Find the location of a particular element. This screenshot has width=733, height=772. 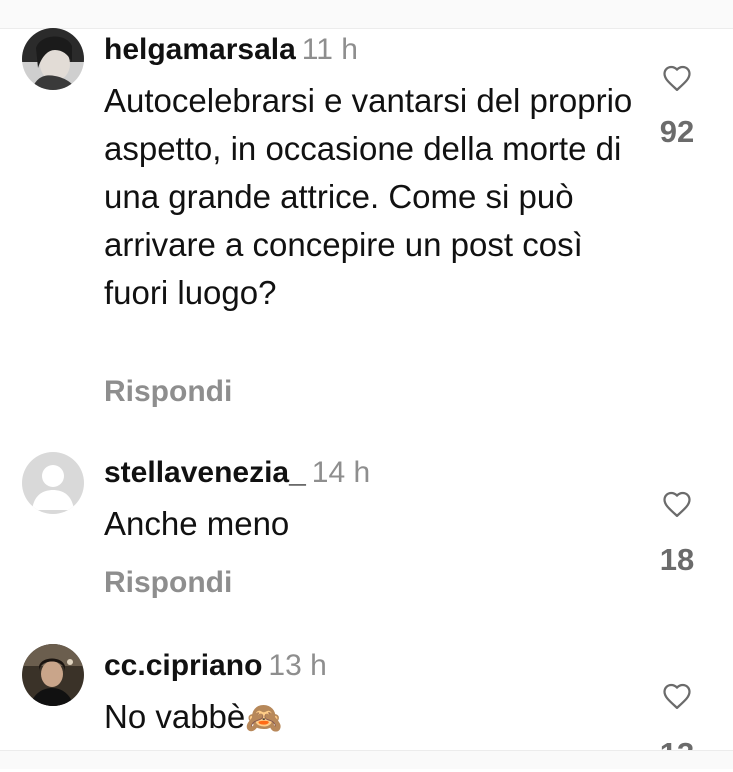

timestamp: 13 h is located at coordinates (297, 665).